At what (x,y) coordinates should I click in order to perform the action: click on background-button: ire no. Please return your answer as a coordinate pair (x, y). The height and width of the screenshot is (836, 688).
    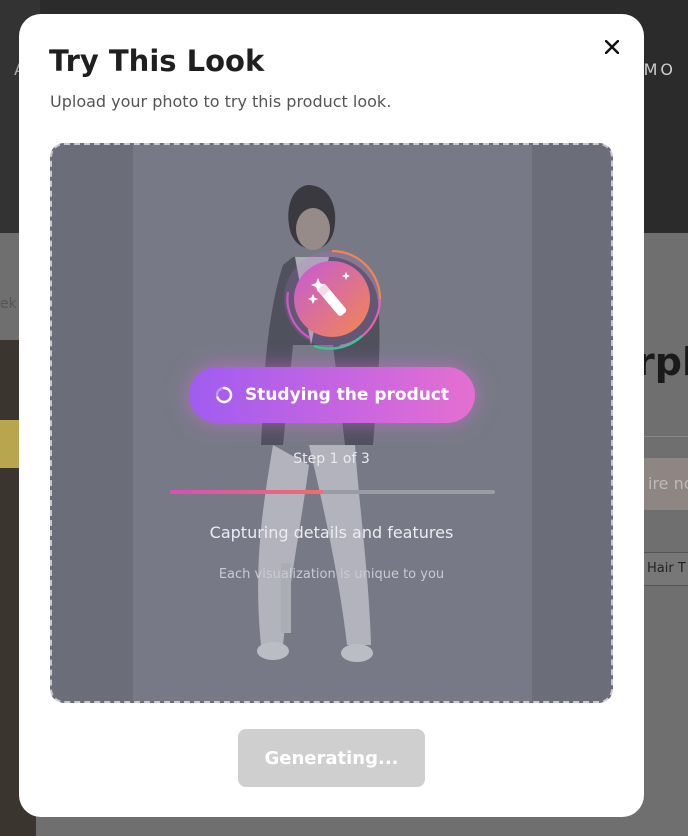
    Looking at the image, I should click on (664, 484).